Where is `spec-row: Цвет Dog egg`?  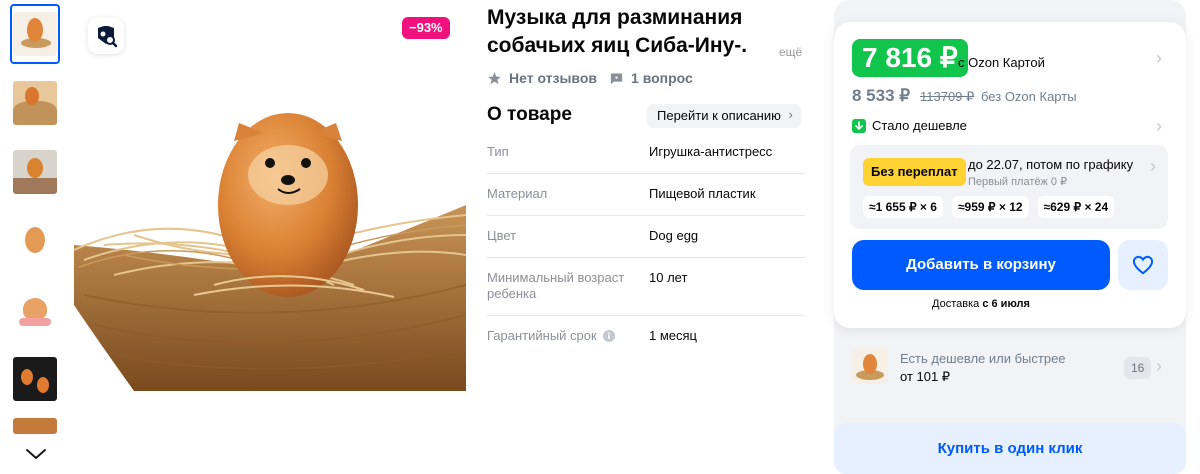 spec-row: Цвет Dog egg is located at coordinates (646, 237).